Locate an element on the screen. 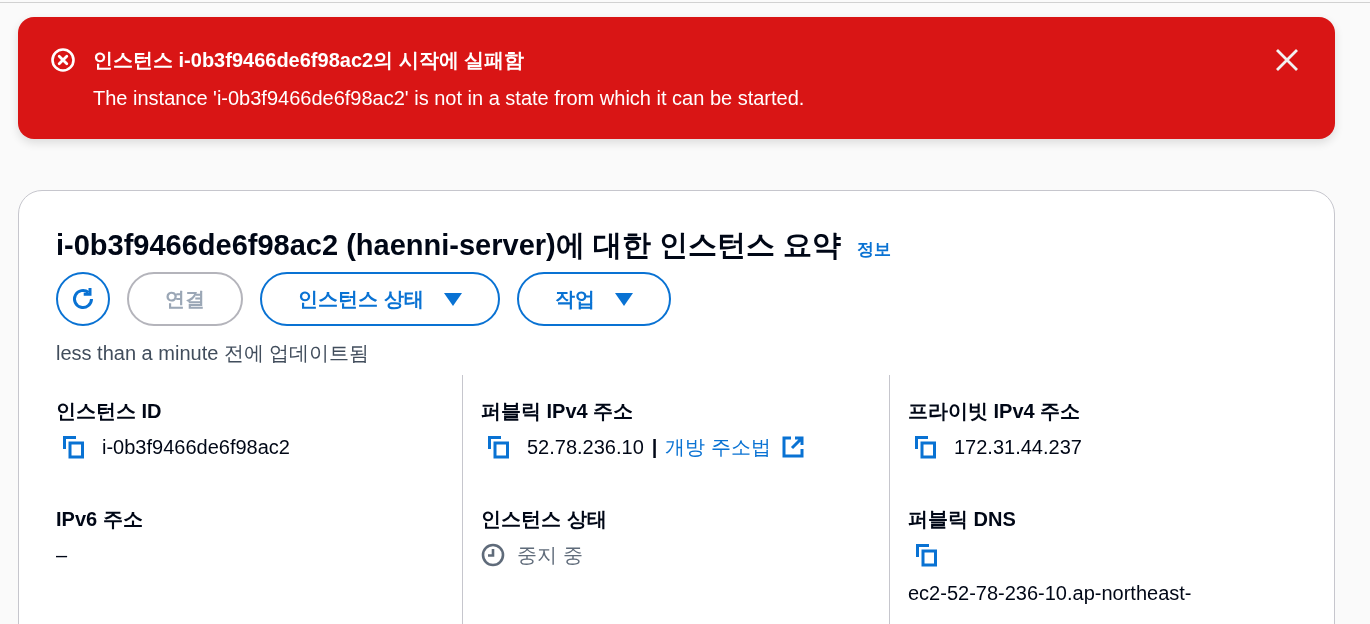 Image resolution: width=1370 pixels, height=624 pixels. banner-message: The instance 'i-0b3f9466de6f98ac2' is not in a state from which it can be started. is located at coordinates (449, 98).